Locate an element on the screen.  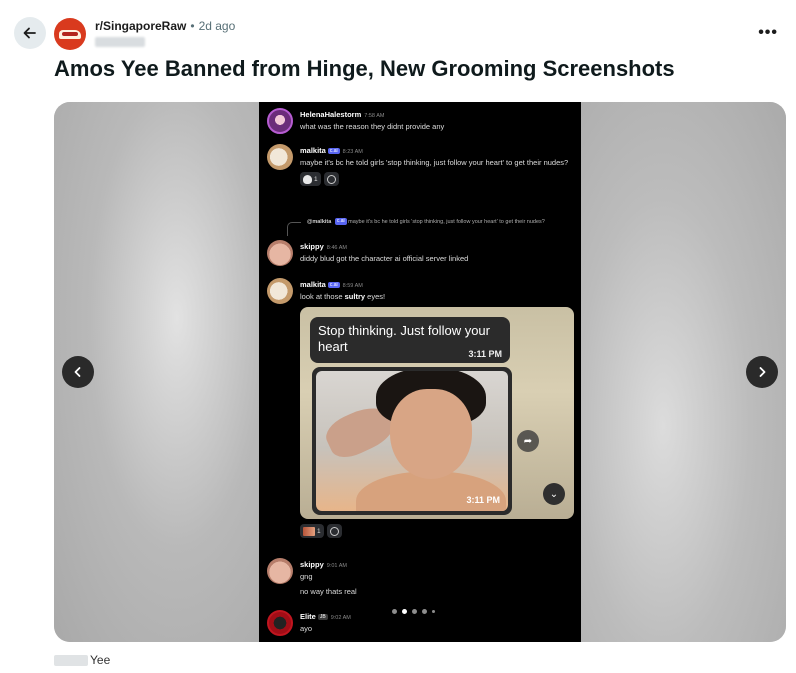
skull-icon is located at coordinates (307, 179).